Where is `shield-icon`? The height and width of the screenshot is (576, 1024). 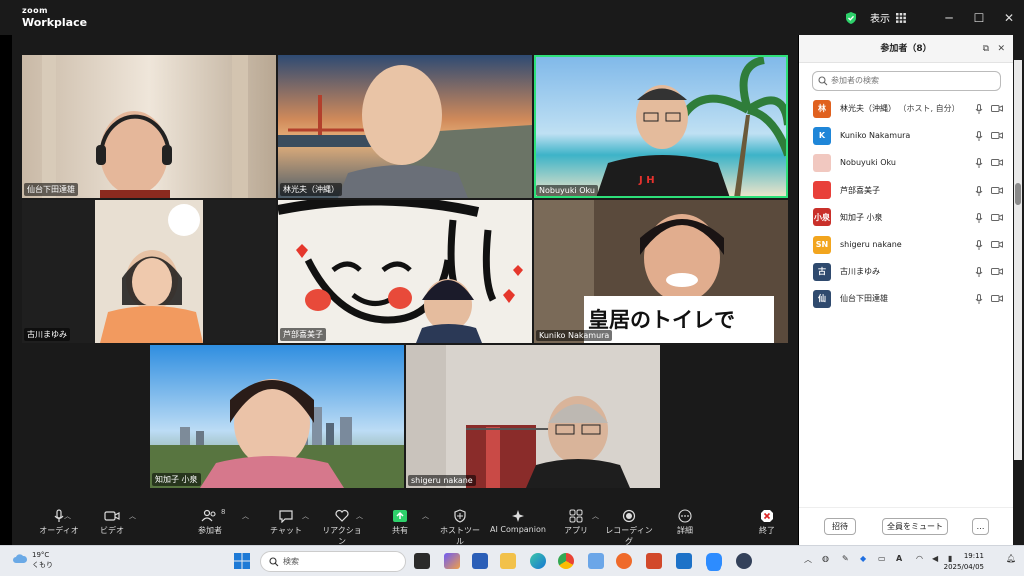 shield-icon is located at coordinates (851, 18).